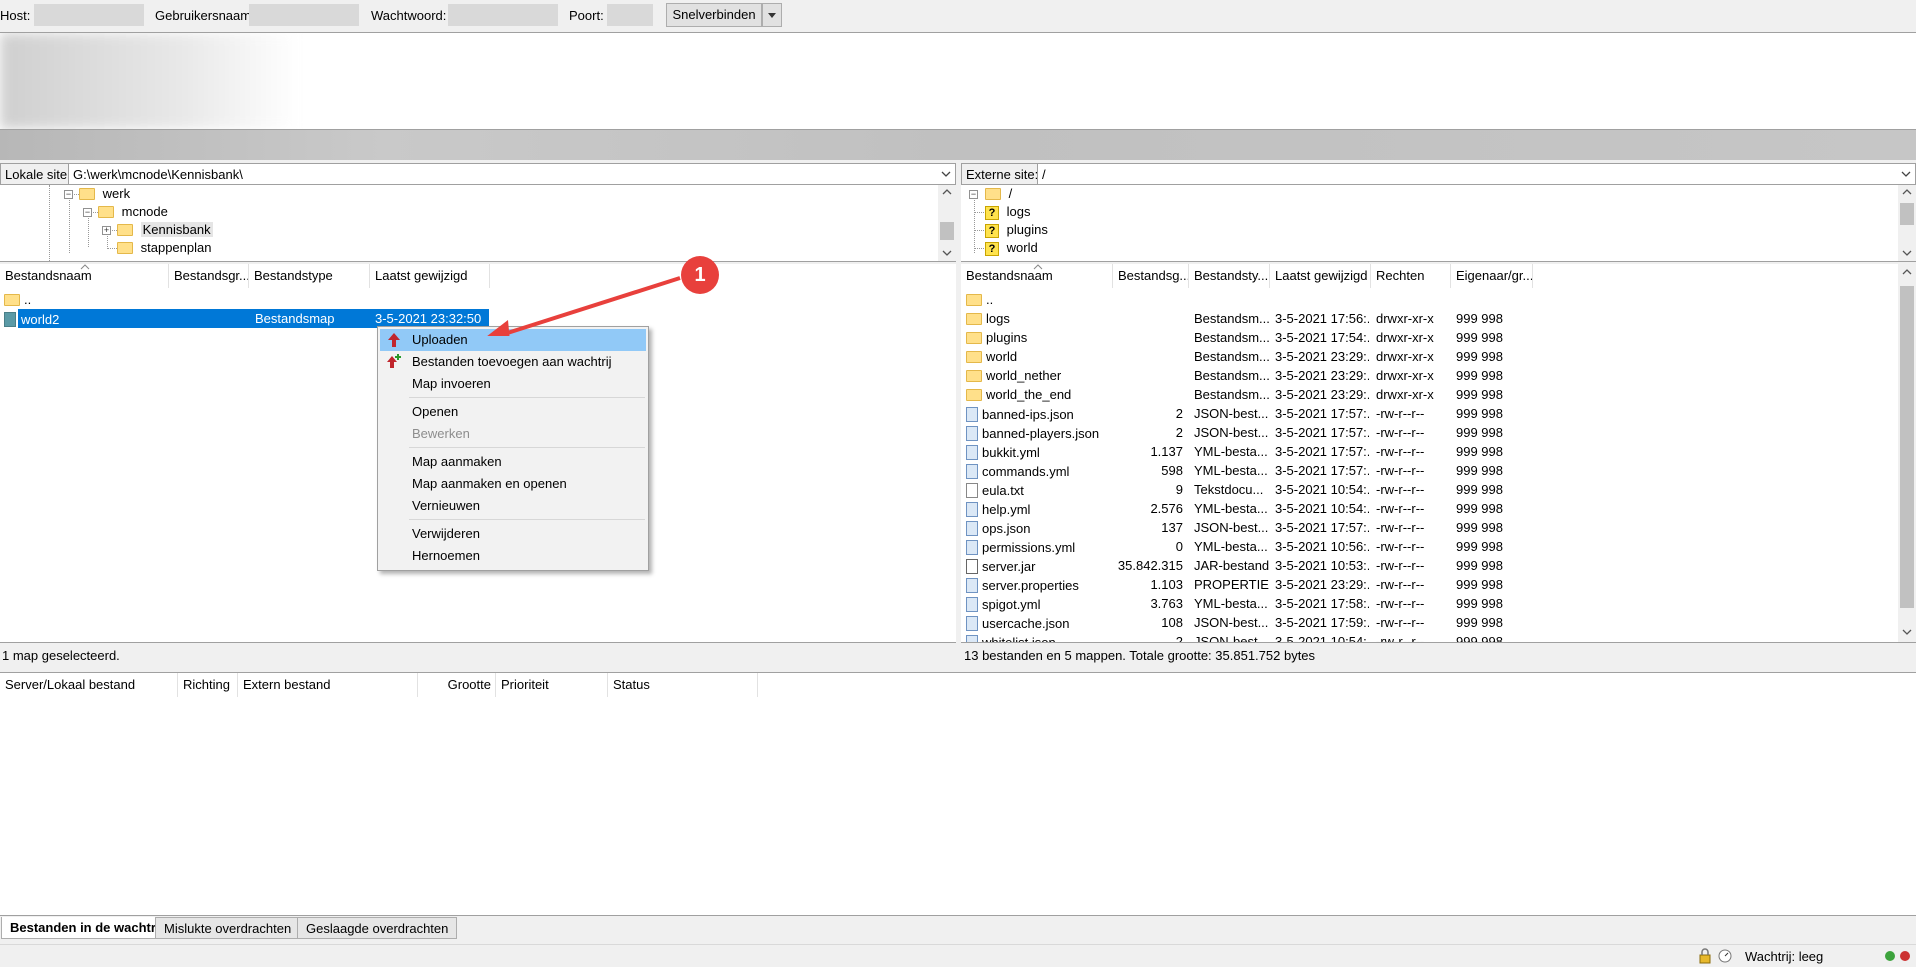  Describe the element at coordinates (1429, 299) in the screenshot. I see `table-row: ..` at that location.